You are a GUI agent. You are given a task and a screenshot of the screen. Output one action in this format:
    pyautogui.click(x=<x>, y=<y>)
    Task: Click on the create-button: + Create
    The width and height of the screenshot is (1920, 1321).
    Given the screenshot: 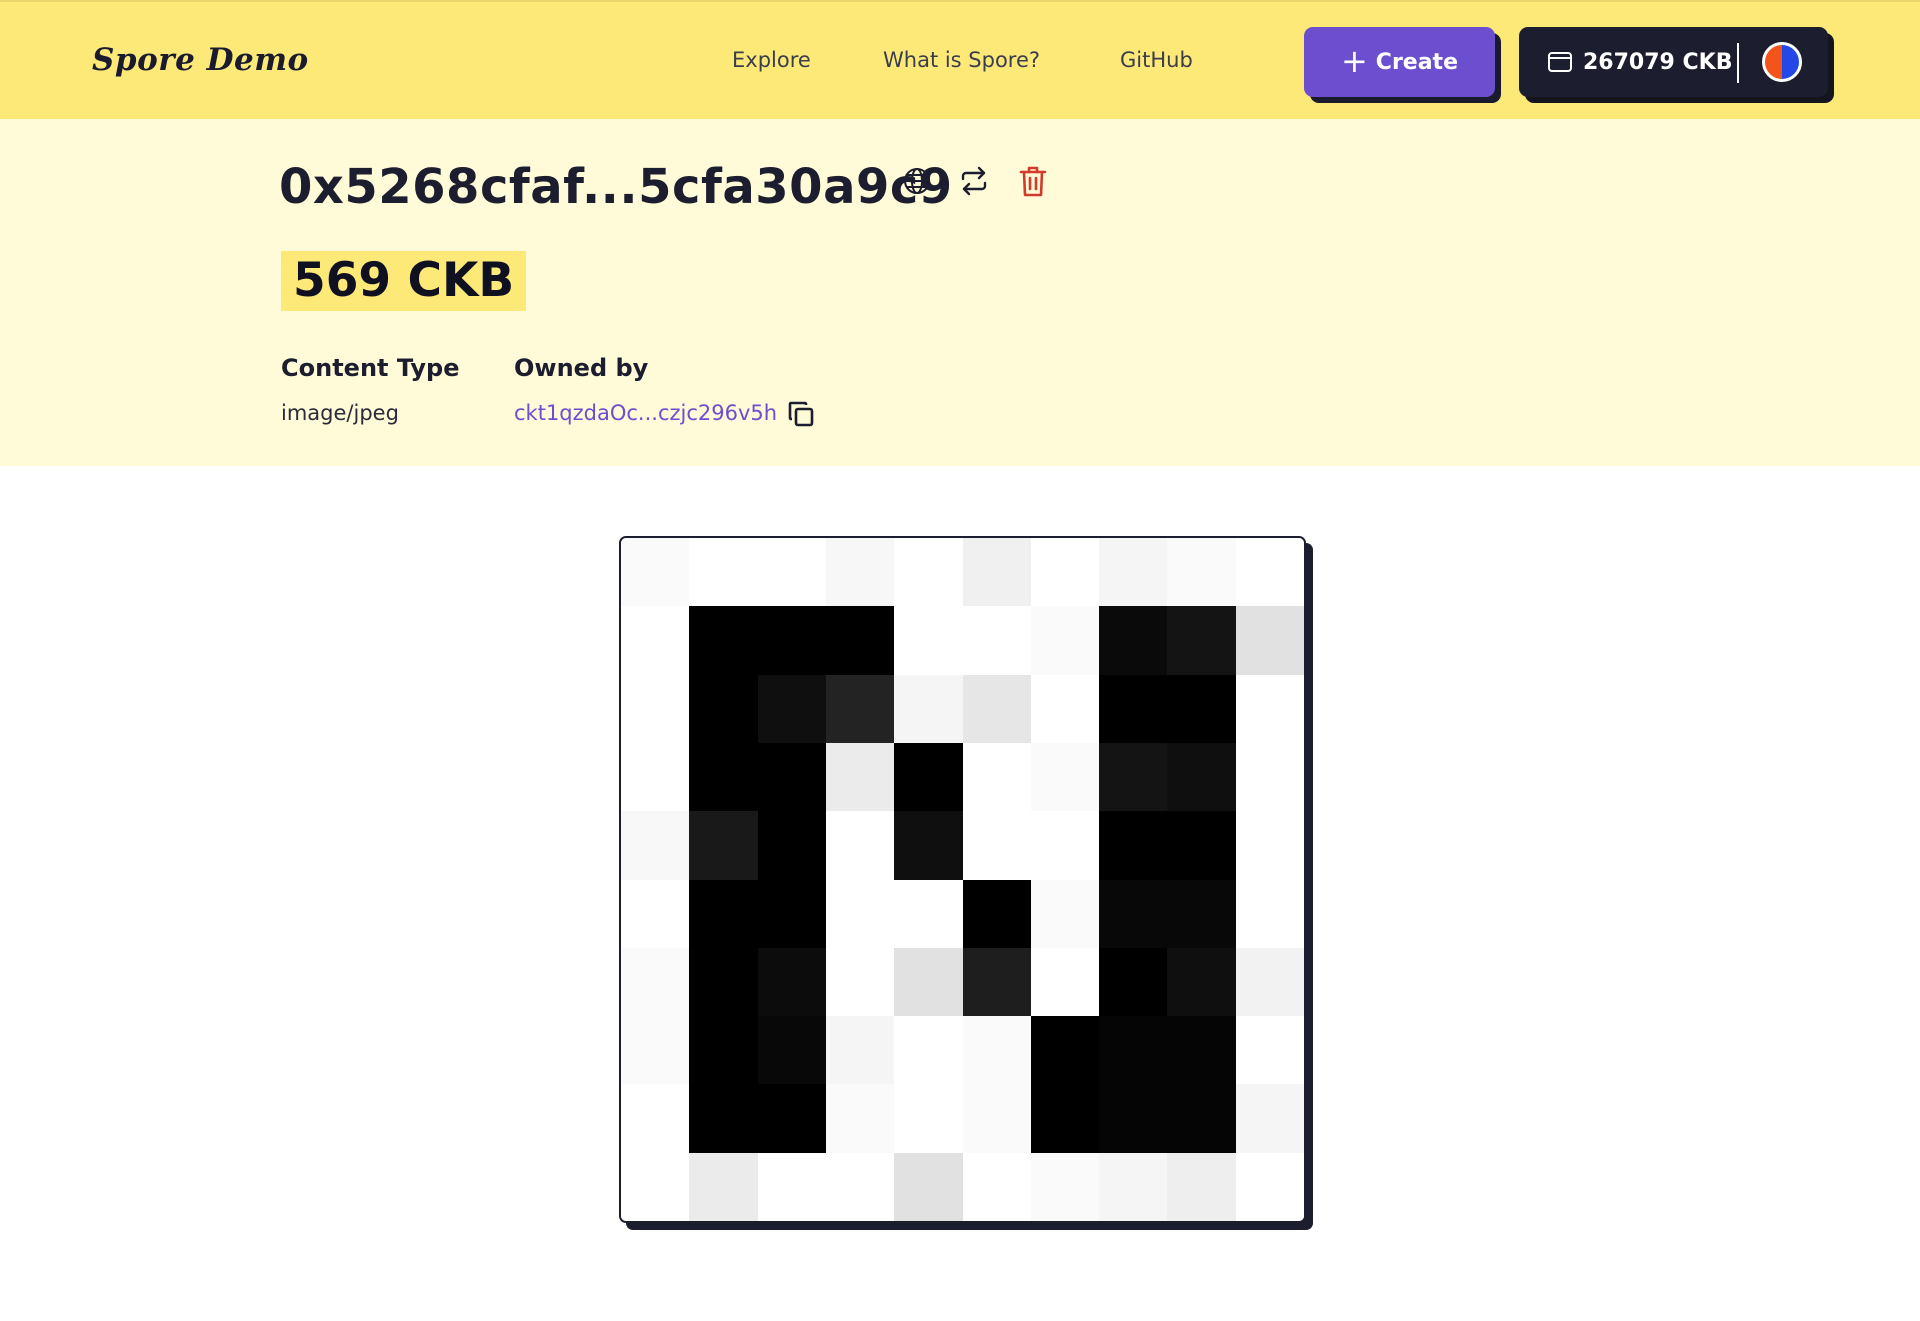 What is the action you would take?
    pyautogui.click(x=1399, y=62)
    